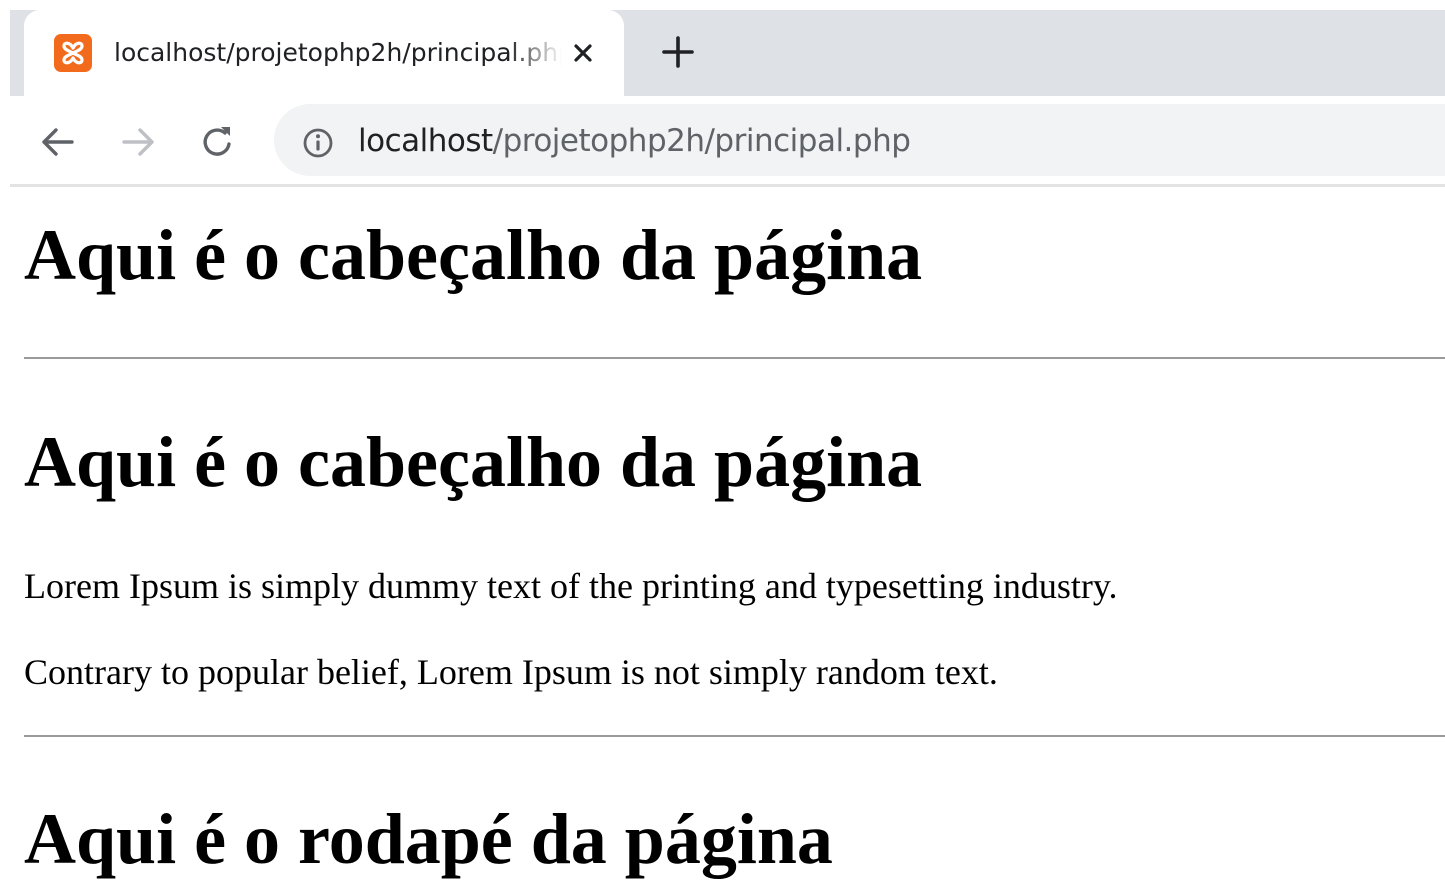  What do you see at coordinates (58, 142) in the screenshot?
I see `arrow-left-icon` at bounding box center [58, 142].